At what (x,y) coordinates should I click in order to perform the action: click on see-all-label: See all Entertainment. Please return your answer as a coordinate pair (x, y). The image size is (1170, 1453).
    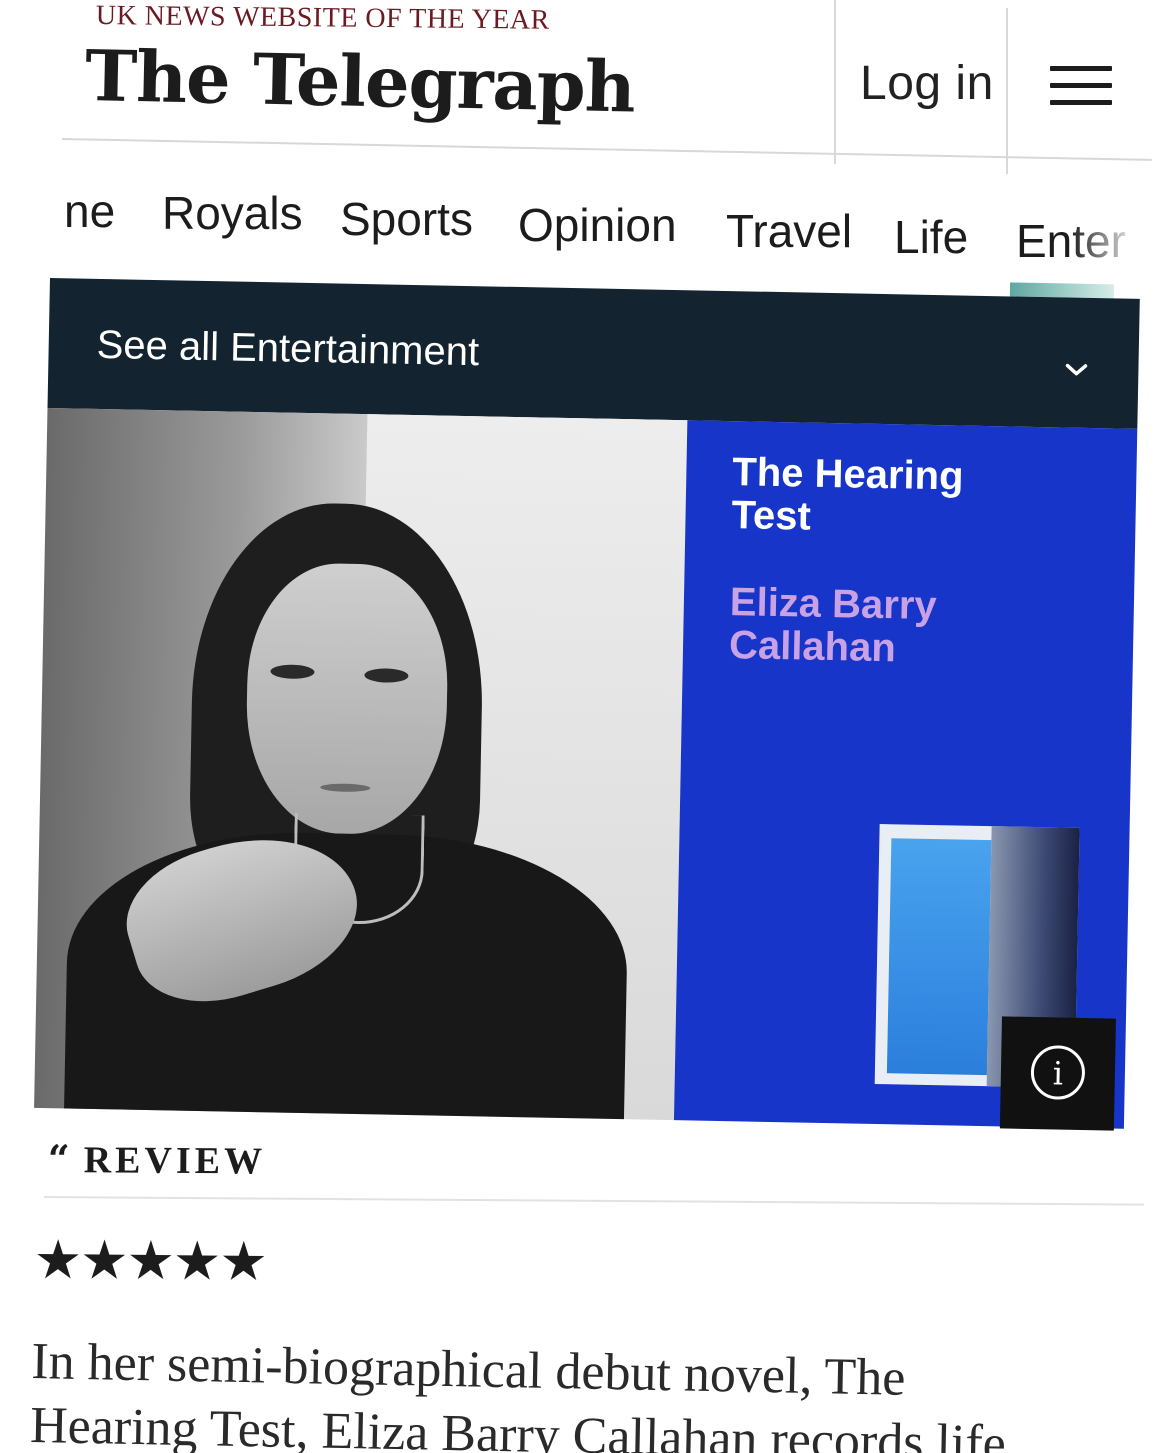
    Looking at the image, I should click on (288, 348).